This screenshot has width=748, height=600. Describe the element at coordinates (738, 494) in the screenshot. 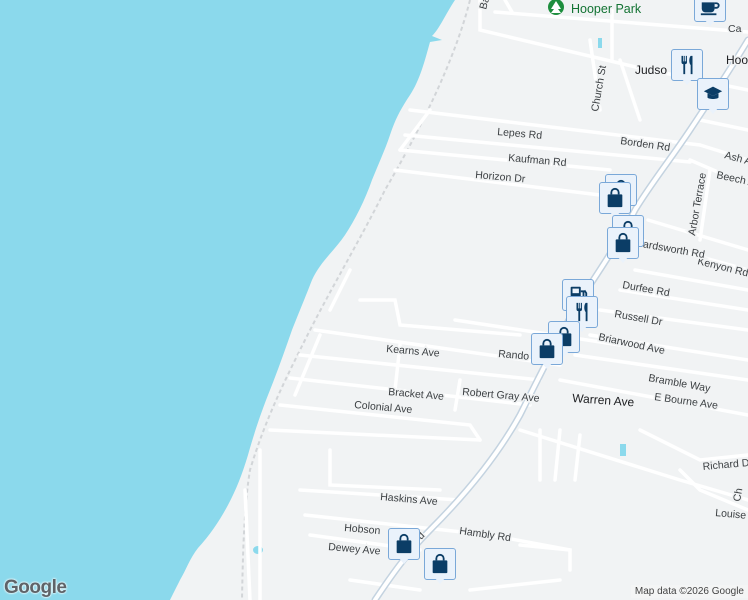

I see `road-label: Ch` at that location.